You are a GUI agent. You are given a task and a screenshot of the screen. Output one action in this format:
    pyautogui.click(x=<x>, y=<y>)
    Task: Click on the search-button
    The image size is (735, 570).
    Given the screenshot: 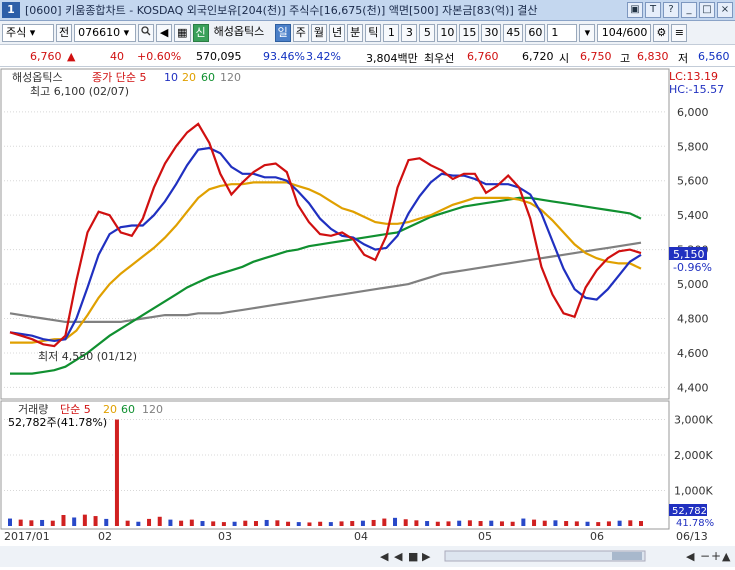 What is the action you would take?
    pyautogui.click(x=146, y=32)
    